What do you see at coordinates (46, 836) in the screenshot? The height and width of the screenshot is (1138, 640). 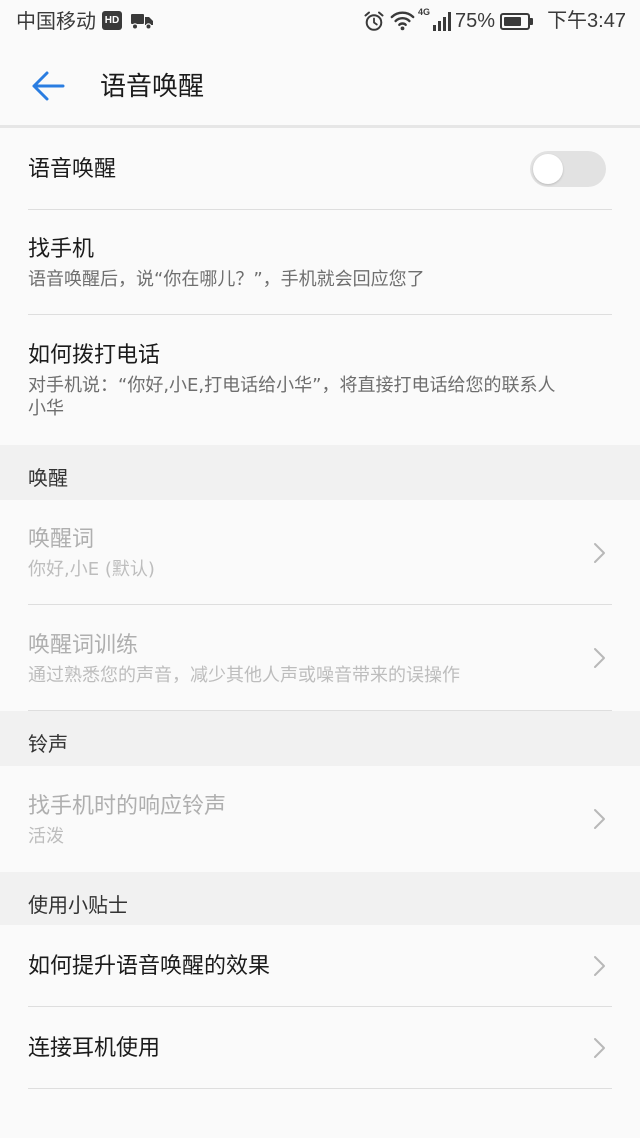 I see `find-phone-ringtone-value: 活泼` at bounding box center [46, 836].